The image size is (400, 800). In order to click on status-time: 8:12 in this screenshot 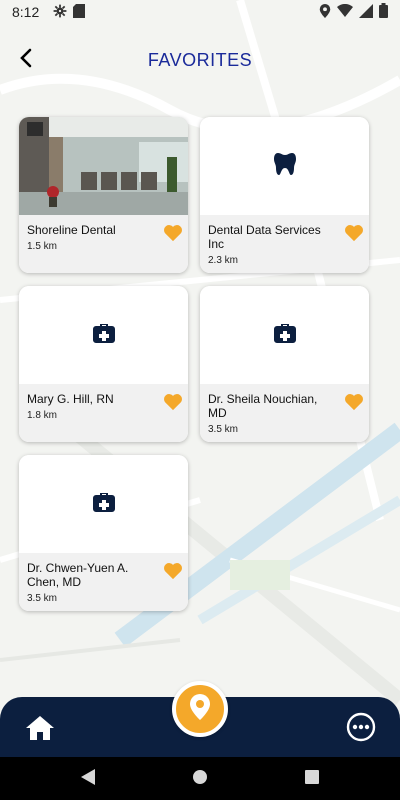, I will do `click(26, 12)`.